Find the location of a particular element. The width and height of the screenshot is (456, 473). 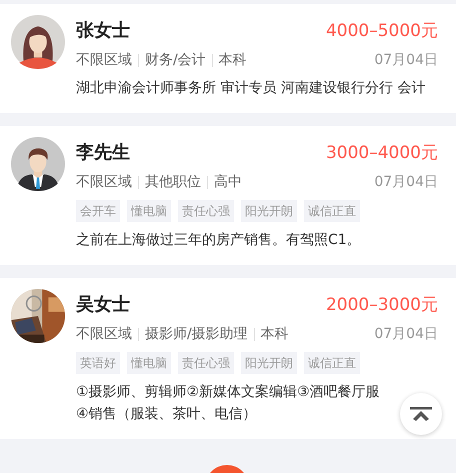

candidate-description: 之前在上海做过三年的房产销售。有驾照C1。 is located at coordinates (218, 240).